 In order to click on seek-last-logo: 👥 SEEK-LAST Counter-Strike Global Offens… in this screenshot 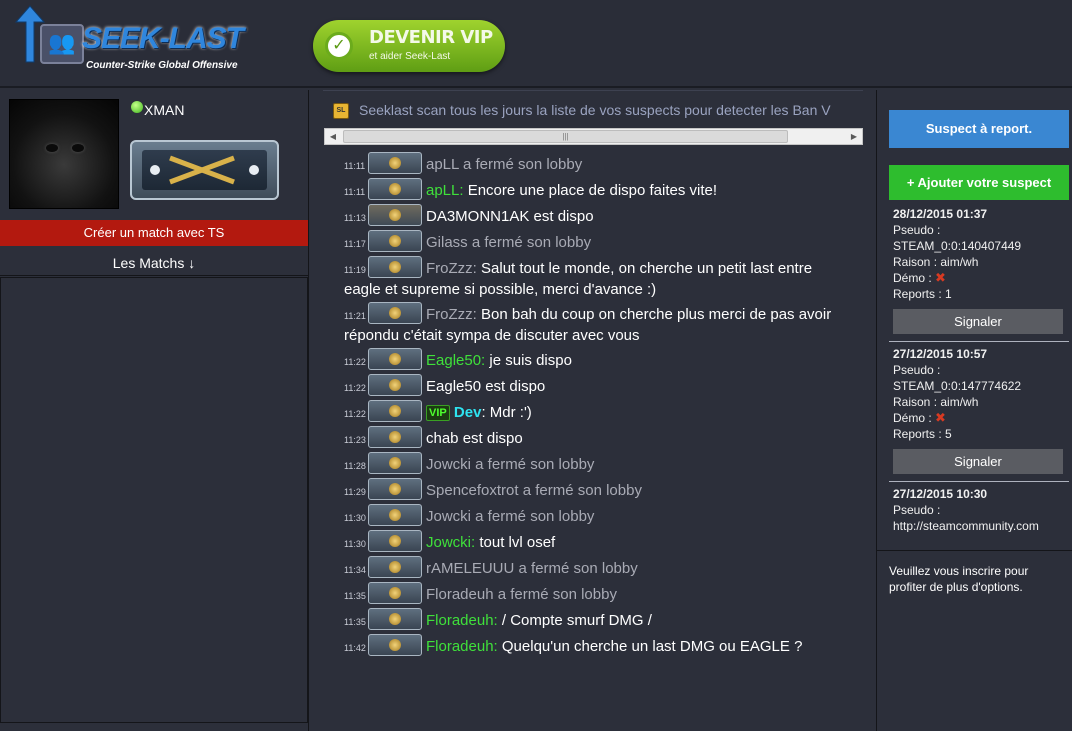, I will do `click(136, 43)`.